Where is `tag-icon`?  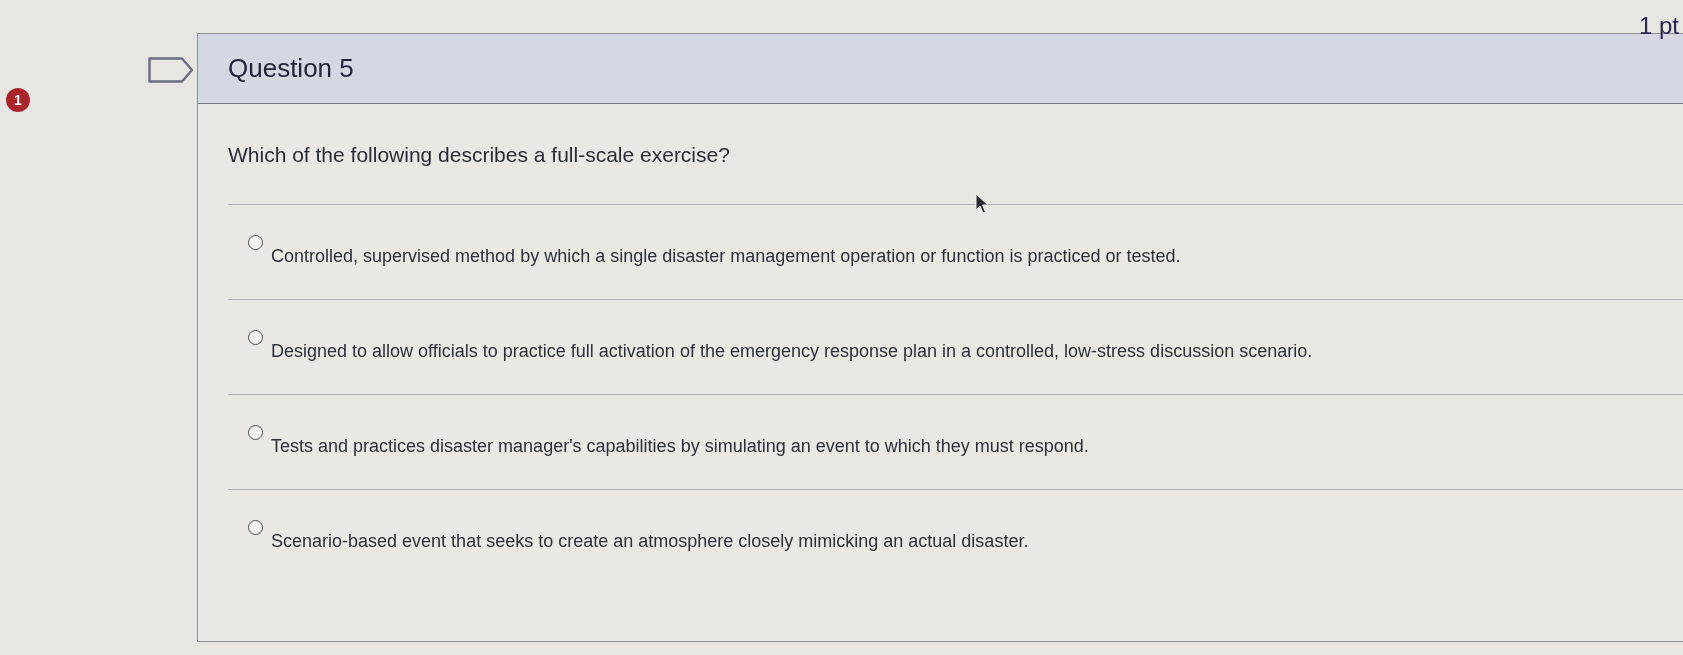 tag-icon is located at coordinates (171, 70).